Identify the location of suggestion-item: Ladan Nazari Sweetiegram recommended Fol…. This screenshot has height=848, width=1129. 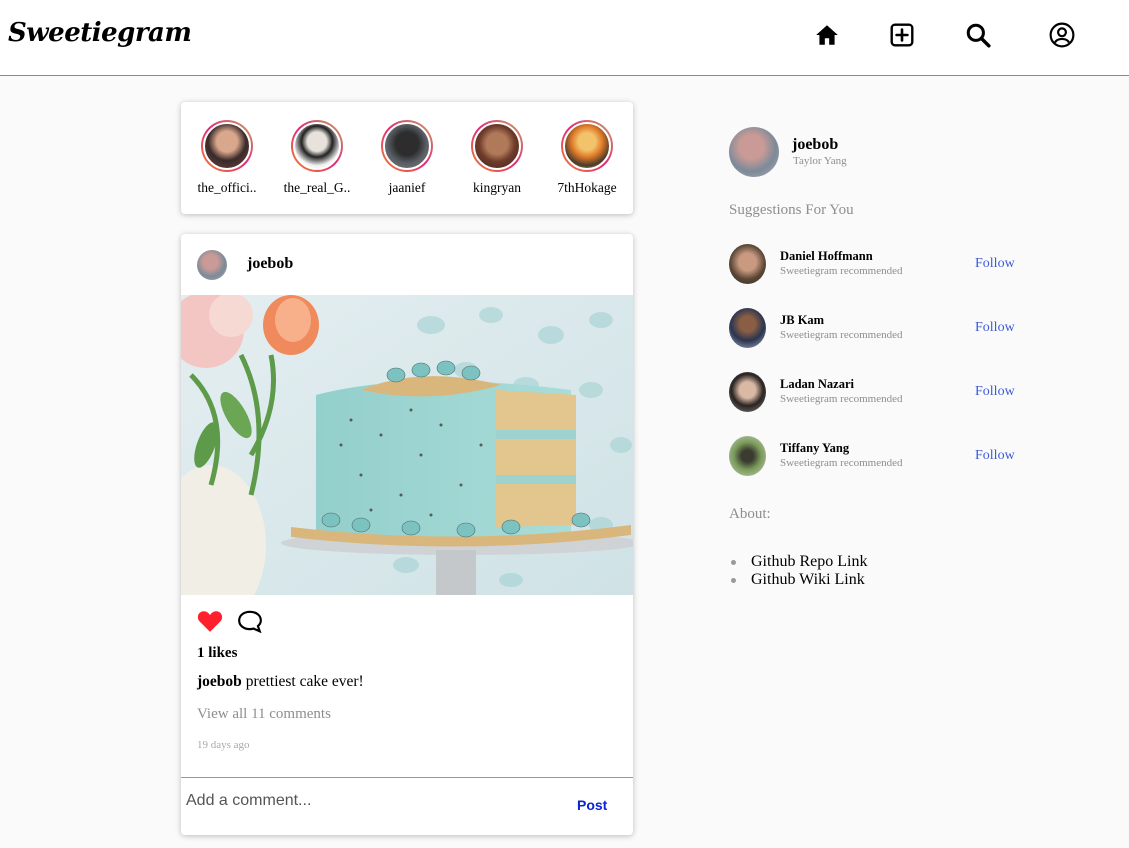
(879, 392).